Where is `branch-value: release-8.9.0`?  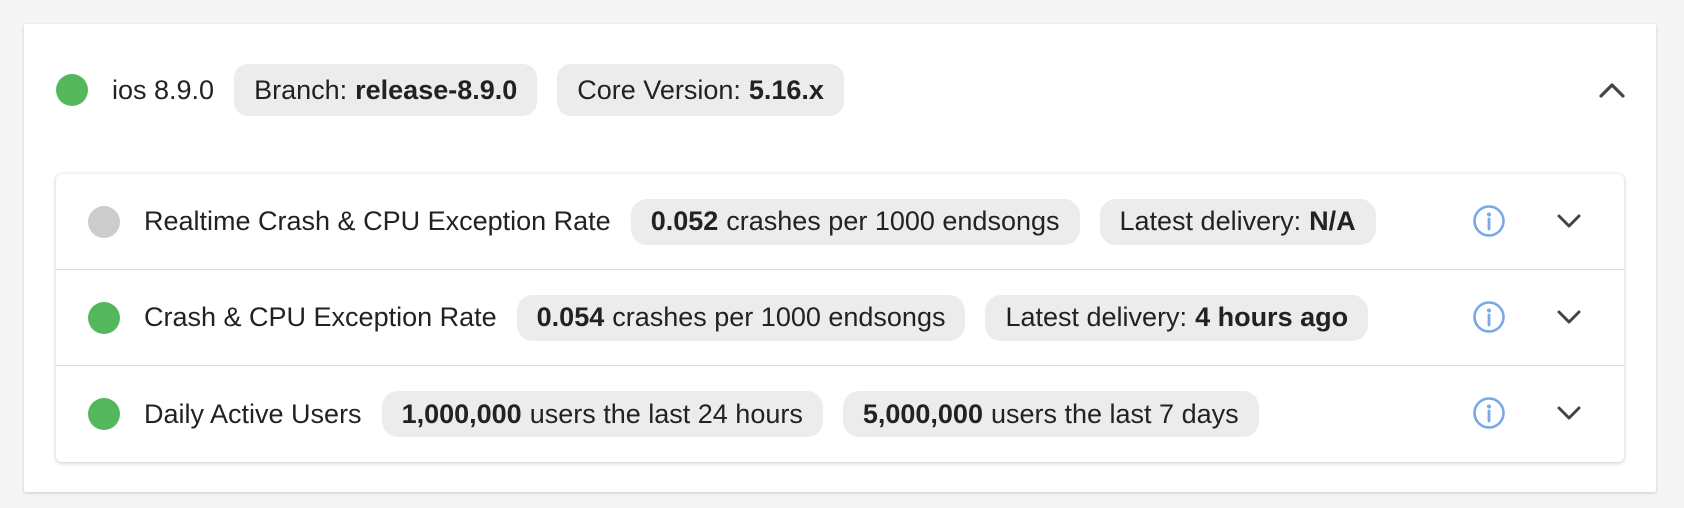 branch-value: release-8.9.0 is located at coordinates (436, 89).